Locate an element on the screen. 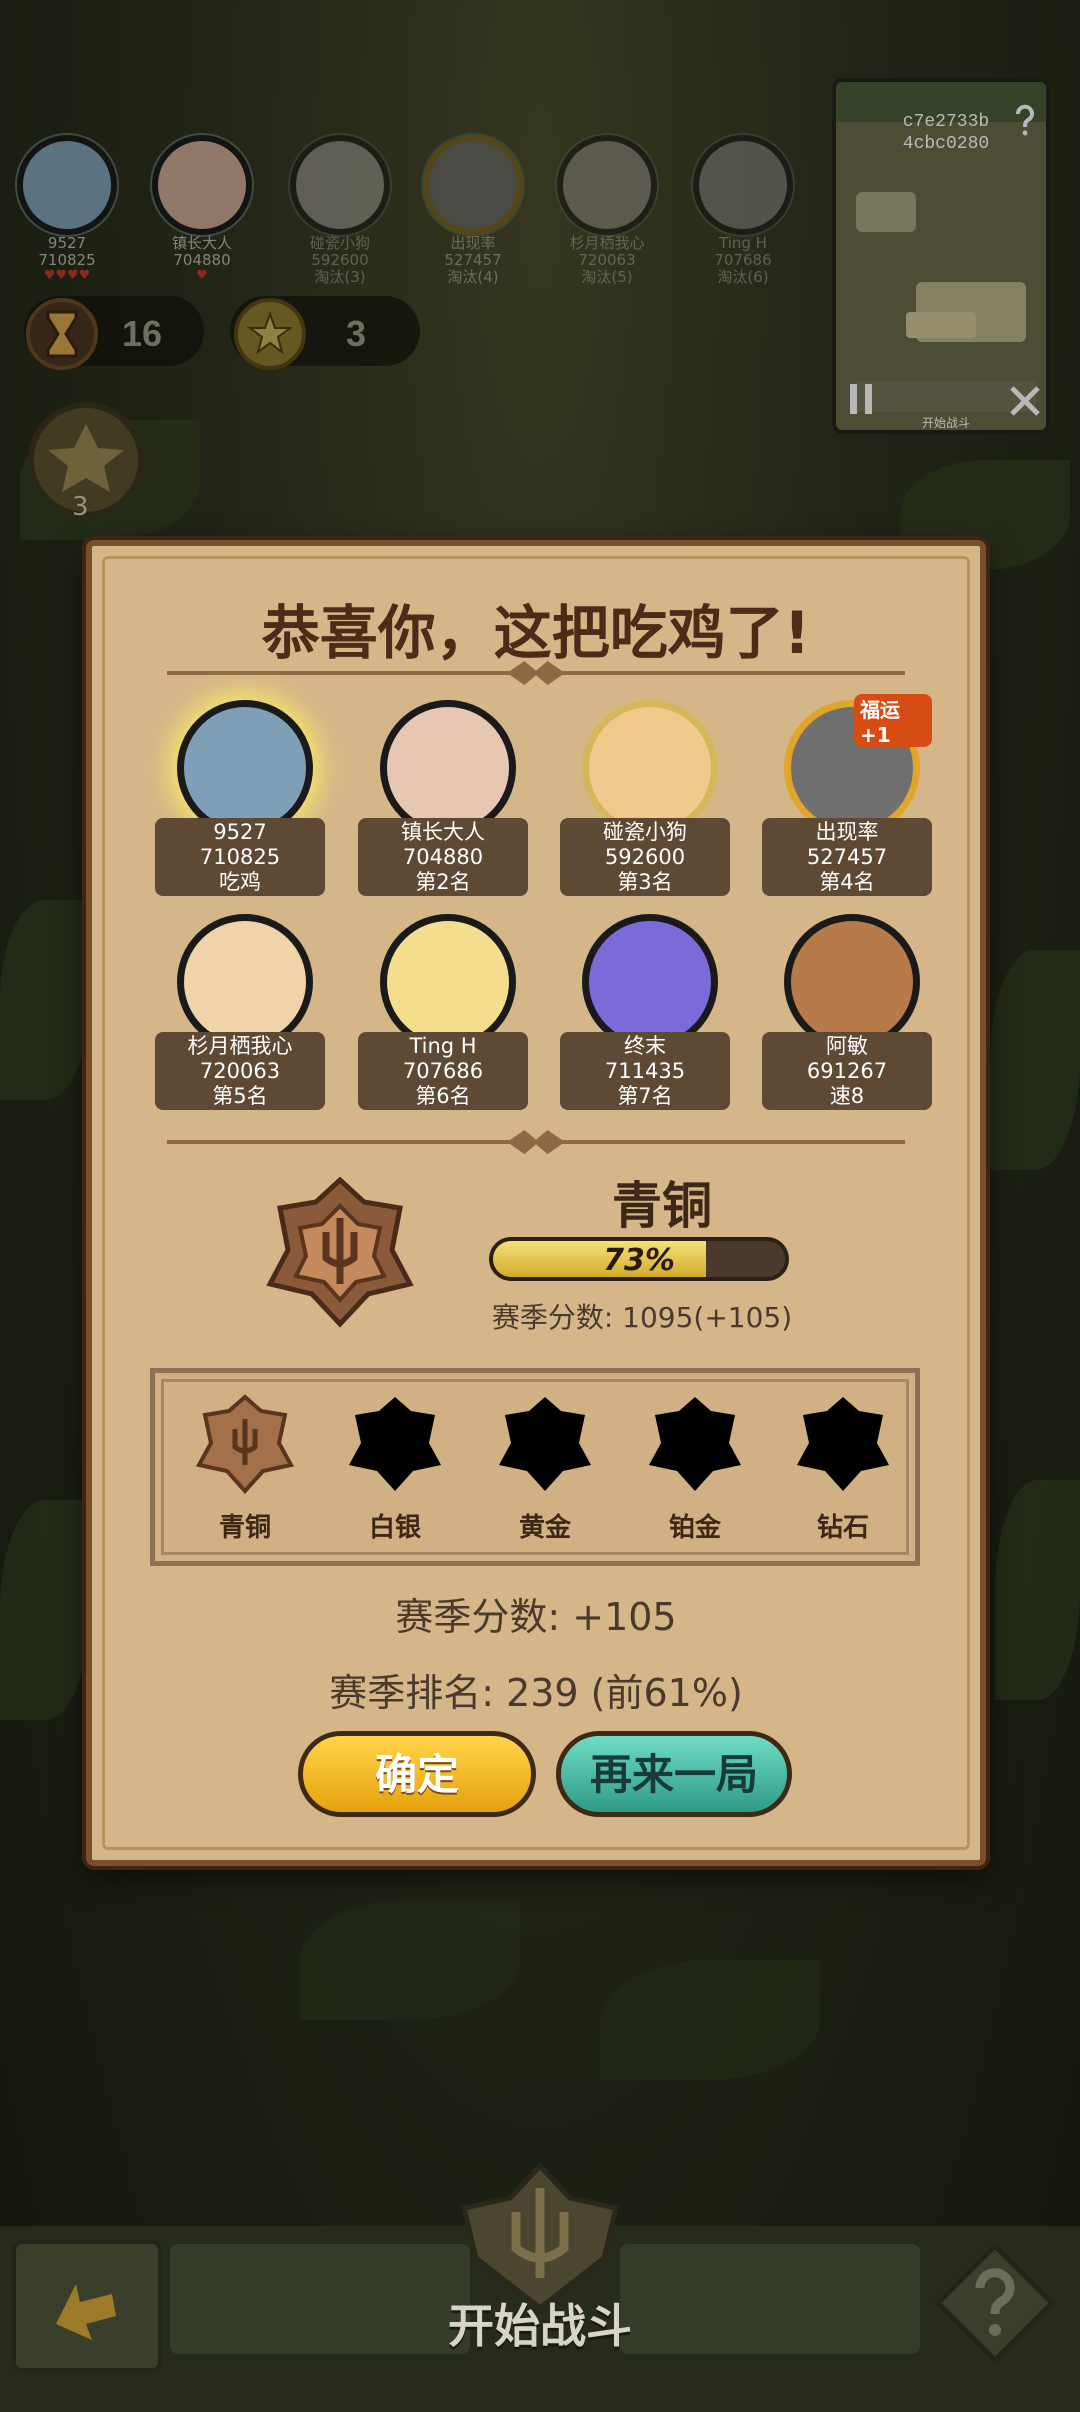 This screenshot has height=2412, width=1080. dialog-title: 恭喜你，这把吃鸡了! is located at coordinates (536, 633).